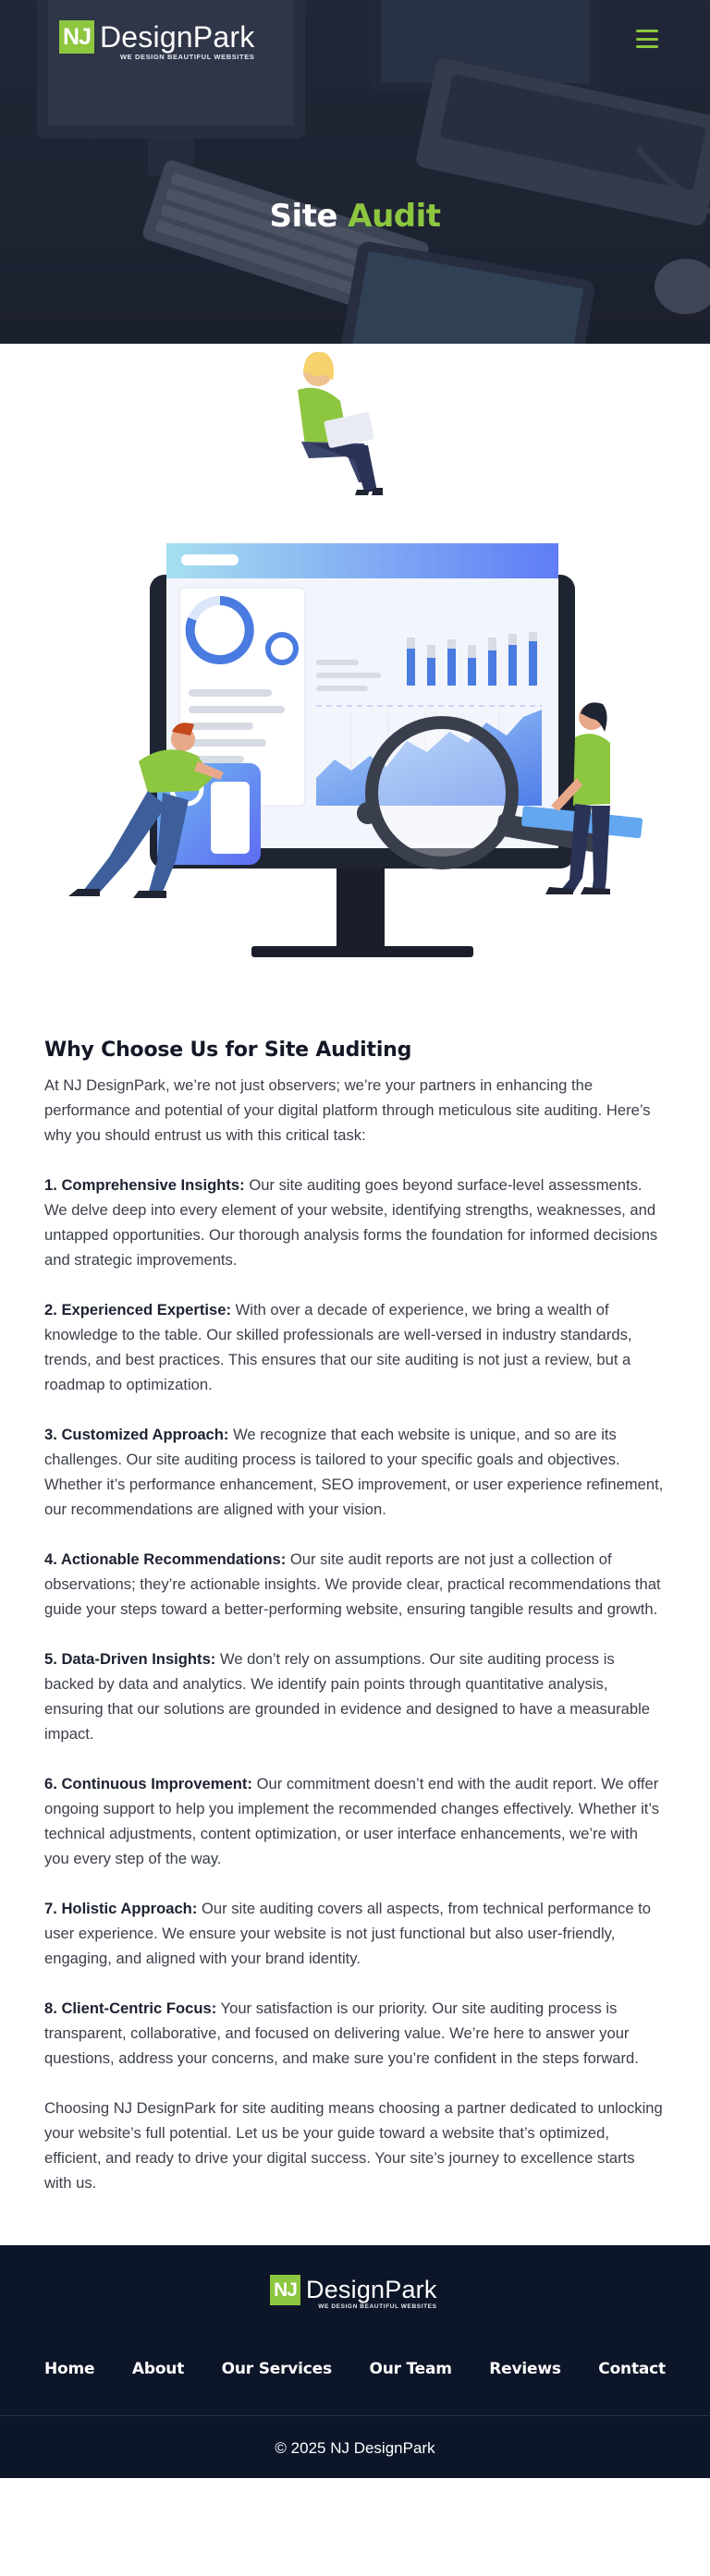  I want to click on page-title-accent: Audit, so click(394, 216).